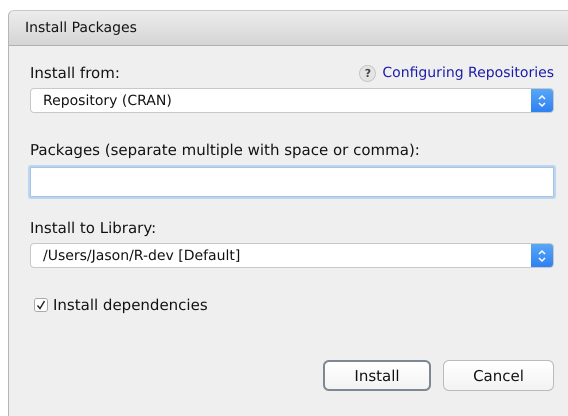 Image resolution: width=568 pixels, height=416 pixels. I want to click on packages-label: Packages (separate multiple with space or comma):, so click(225, 150).